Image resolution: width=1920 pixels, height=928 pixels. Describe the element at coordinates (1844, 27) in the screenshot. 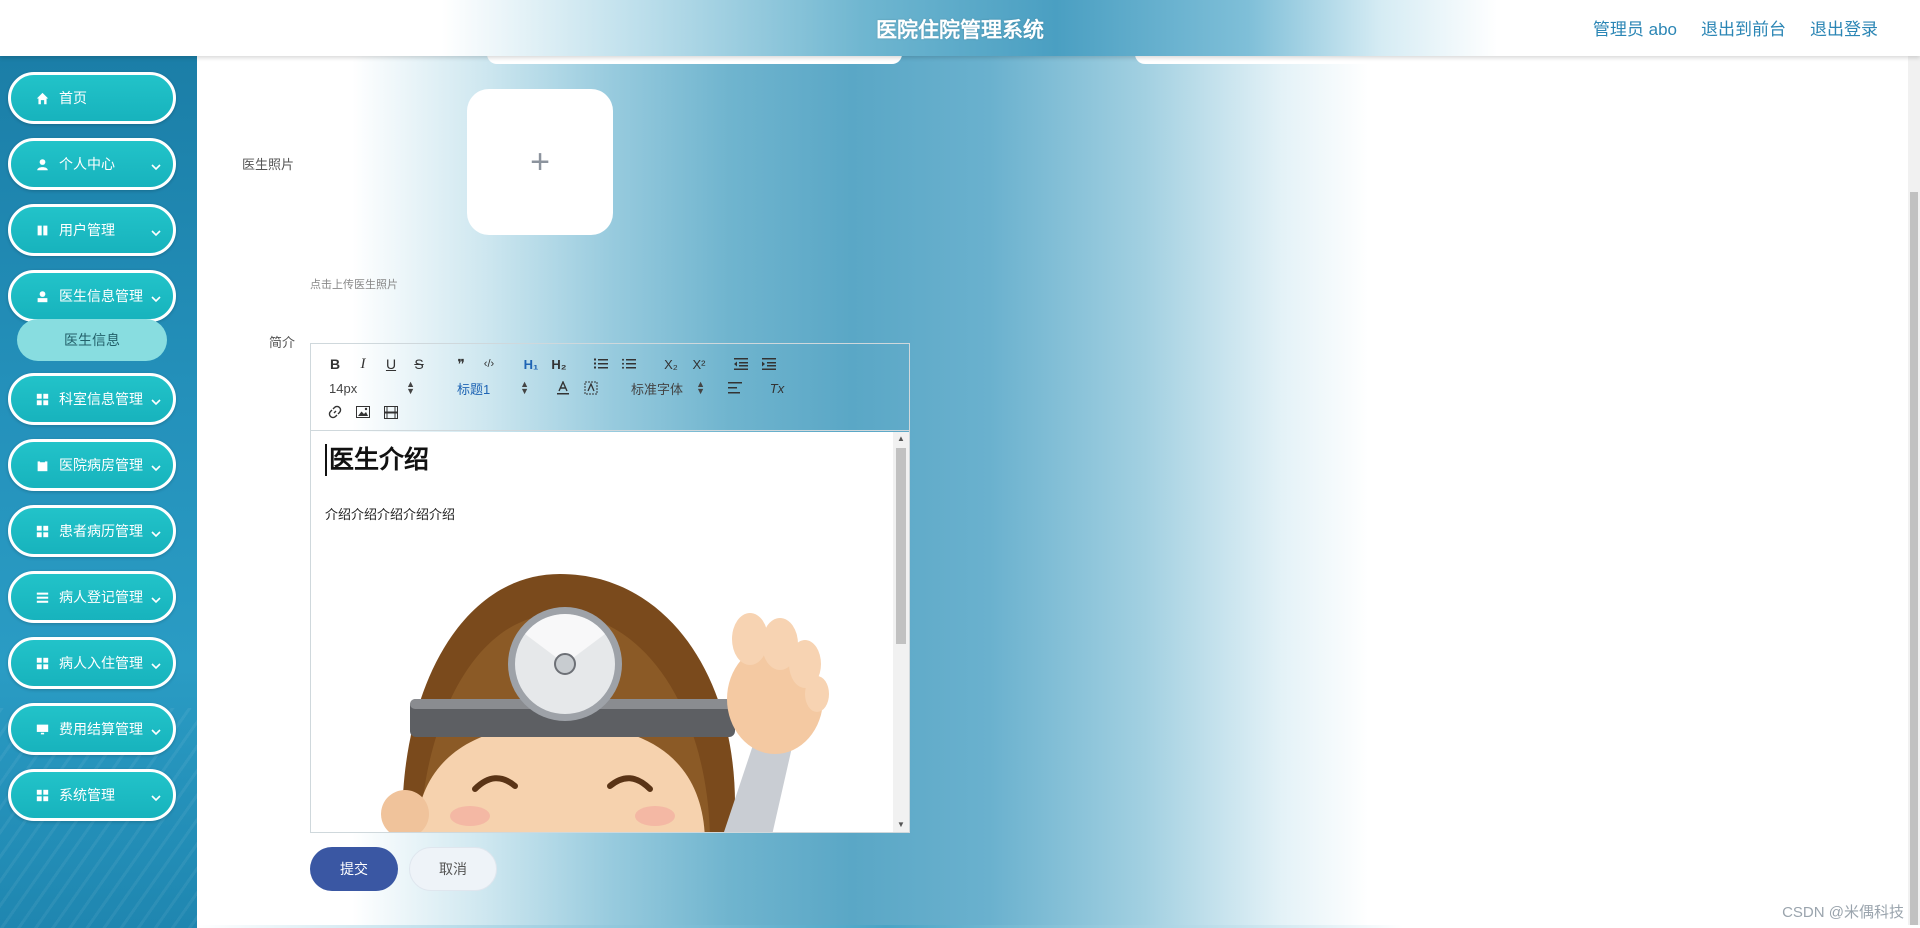

I see `logout-link: 退出登录` at that location.